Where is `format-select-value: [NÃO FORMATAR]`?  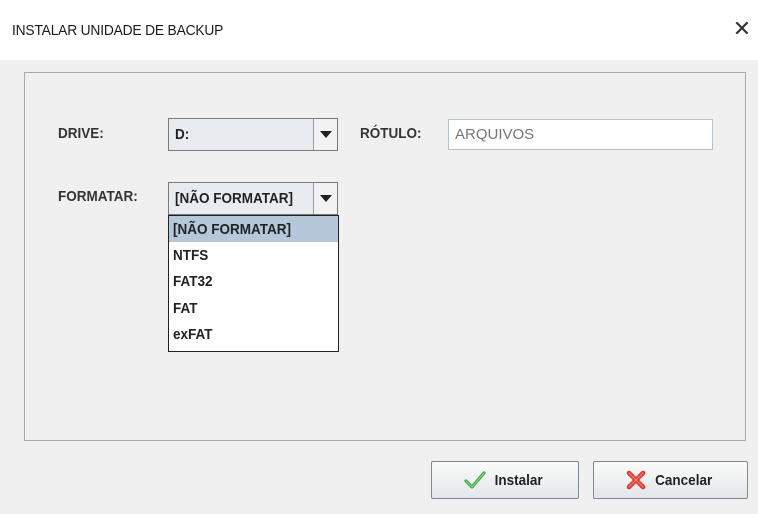 format-select-value: [NÃO FORMATAR] is located at coordinates (234, 198).